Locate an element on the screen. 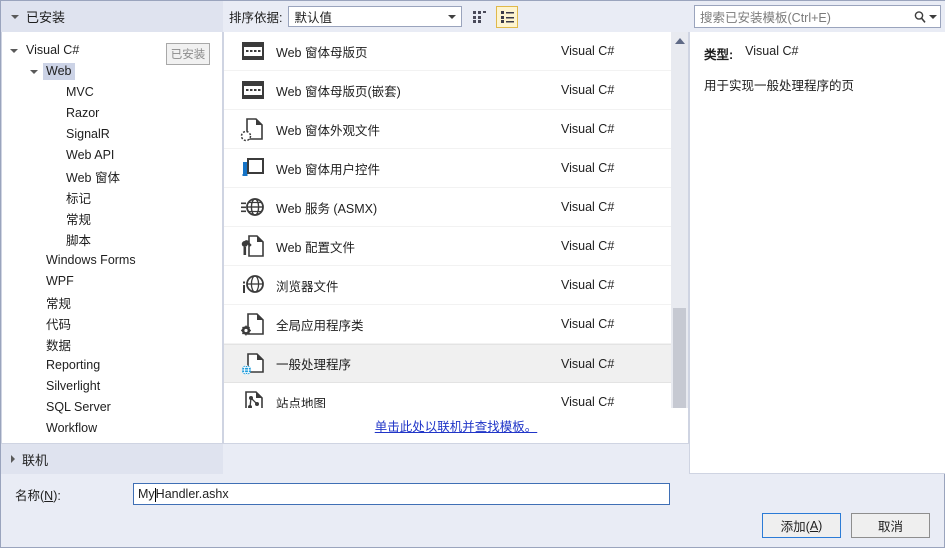  search-icon is located at coordinates (920, 16).